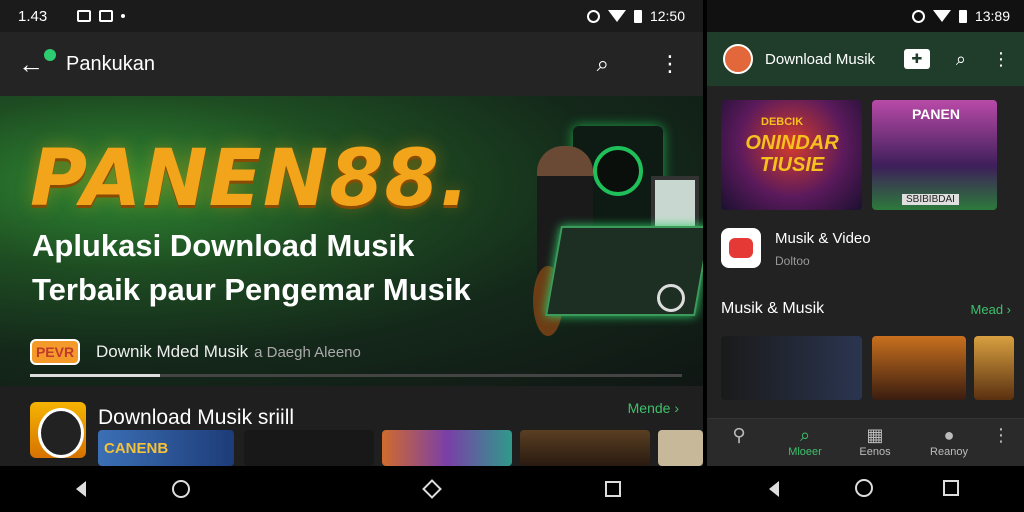  I want to click on card-item: CANENB, so click(166, 448).